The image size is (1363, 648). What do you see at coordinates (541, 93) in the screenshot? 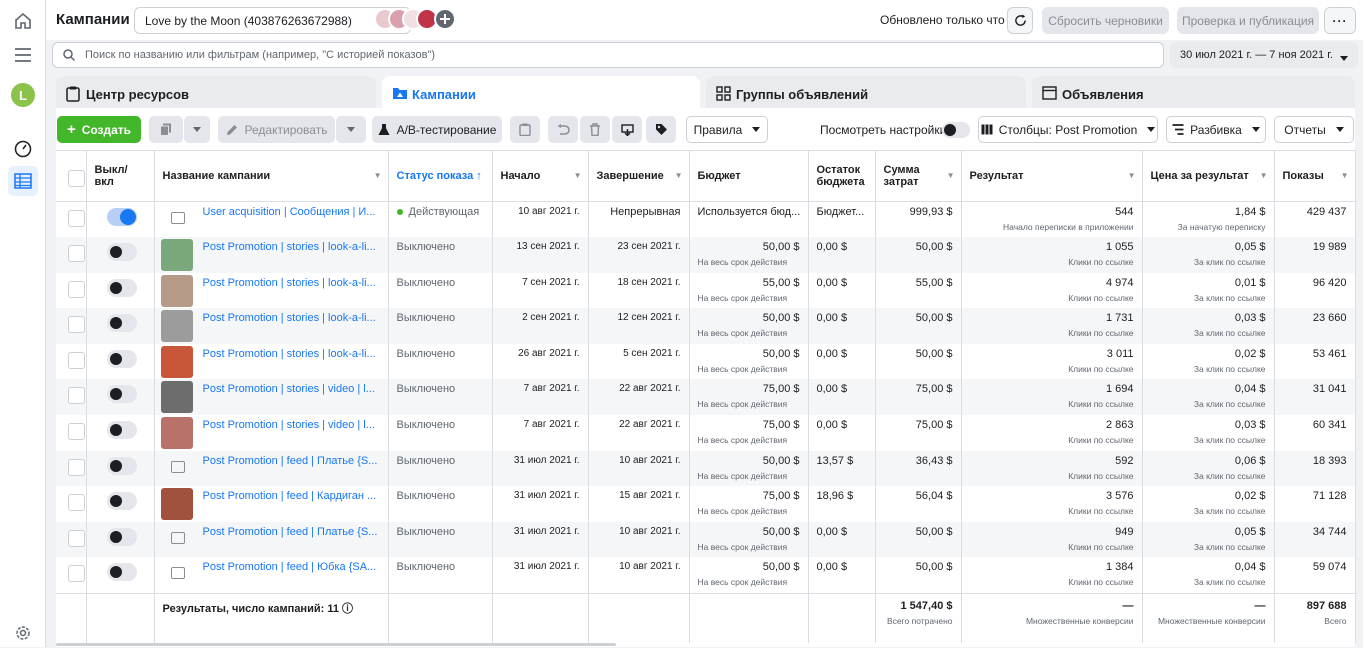
I see `tab-campaigns: Кампании` at bounding box center [541, 93].